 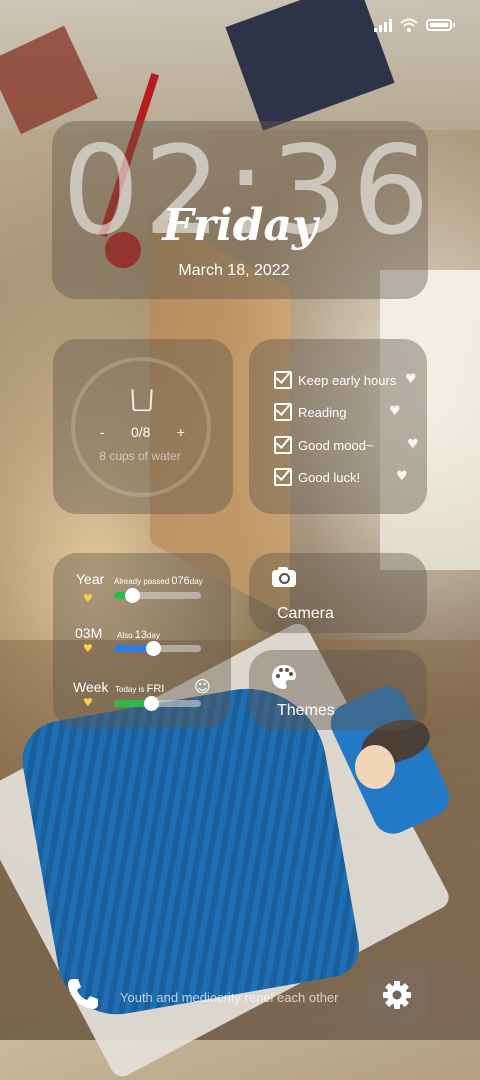 What do you see at coordinates (310, 65) in the screenshot?
I see `wallpaper-tv` at bounding box center [310, 65].